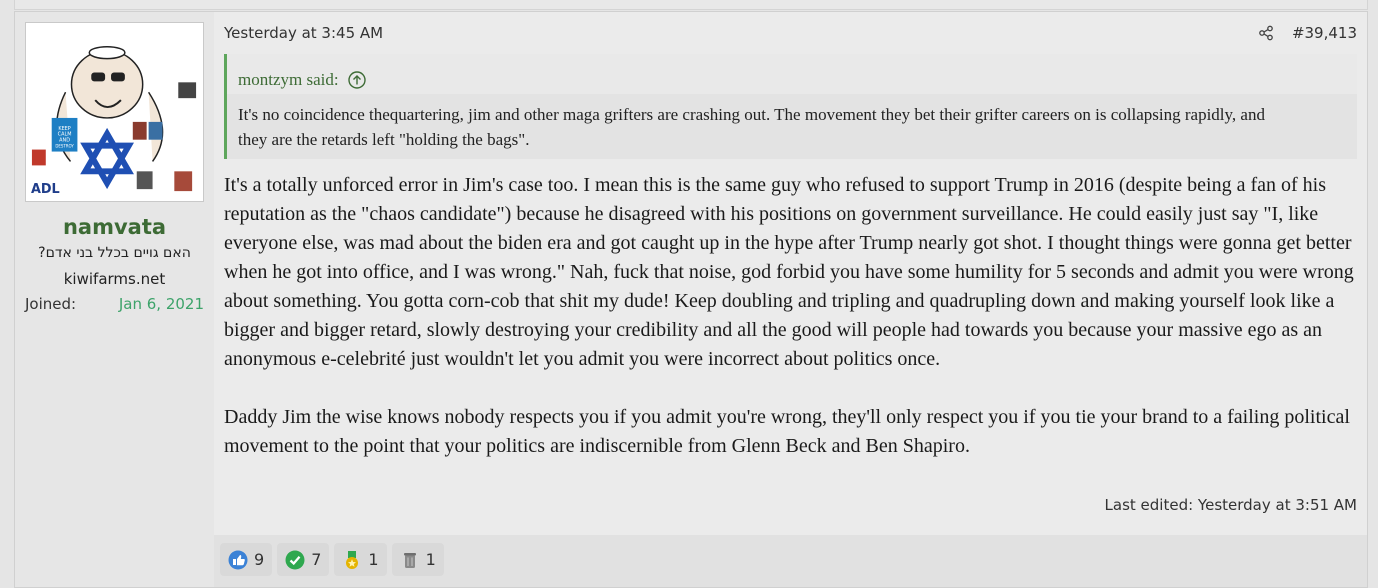 The width and height of the screenshot is (1378, 588). What do you see at coordinates (288, 80) in the screenshot?
I see `quote-author: montzym said:` at bounding box center [288, 80].